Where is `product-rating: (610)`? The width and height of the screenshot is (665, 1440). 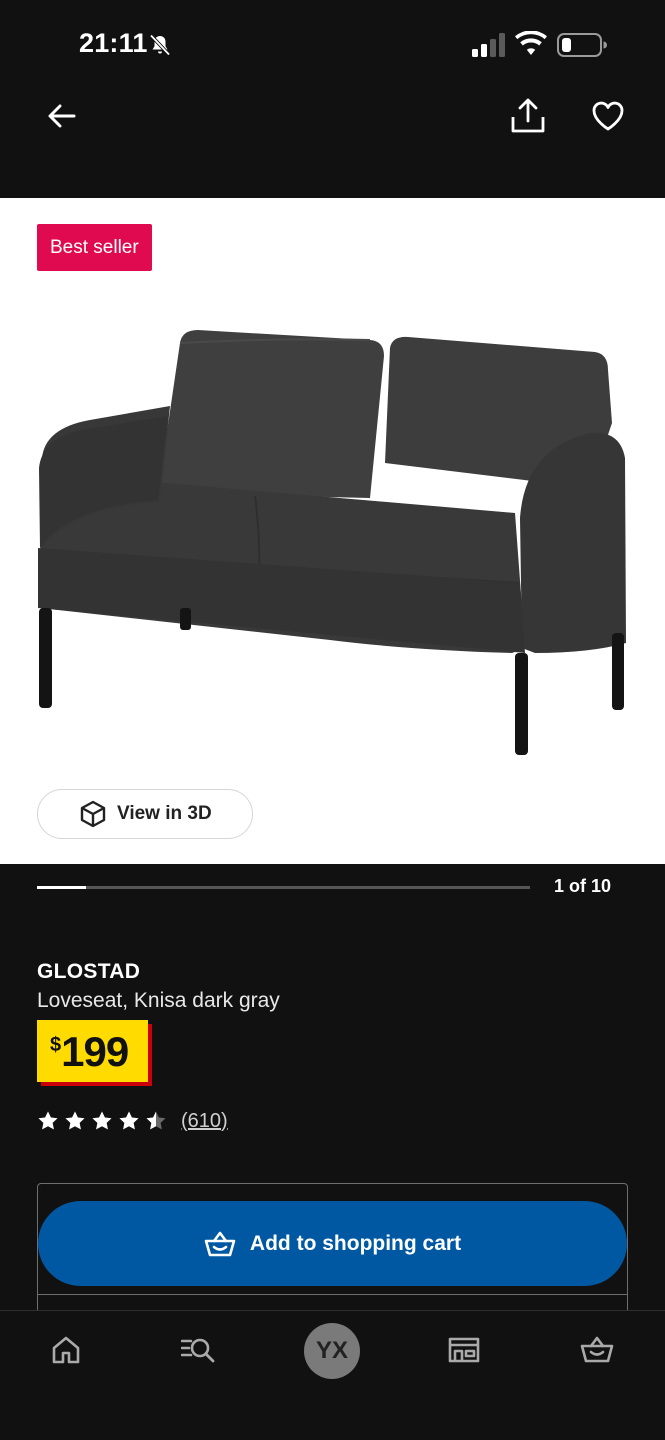 product-rating: (610) is located at coordinates (132, 1121).